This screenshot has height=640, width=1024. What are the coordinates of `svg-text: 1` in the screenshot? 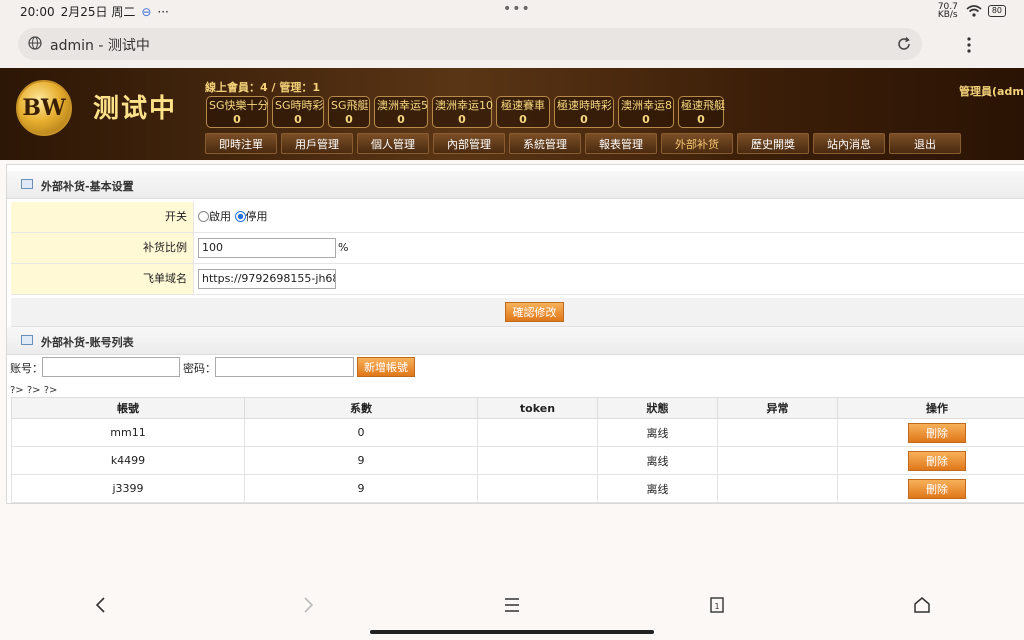 It's located at (716, 606).